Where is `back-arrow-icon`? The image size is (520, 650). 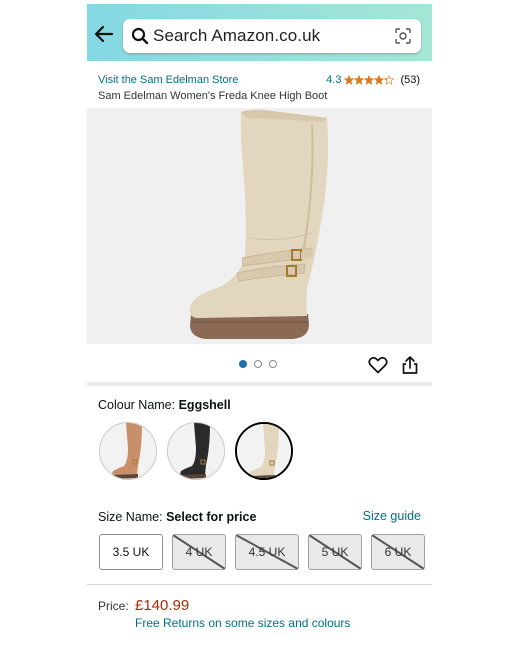
back-arrow-icon is located at coordinates (104, 34).